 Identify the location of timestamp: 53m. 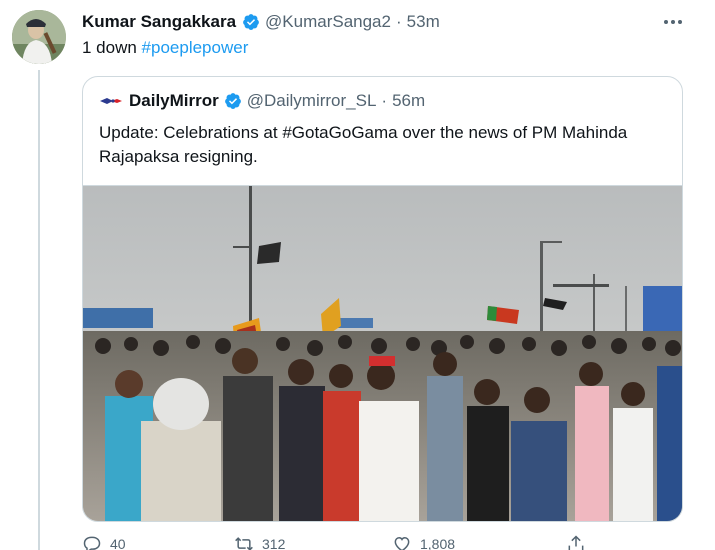
(423, 22).